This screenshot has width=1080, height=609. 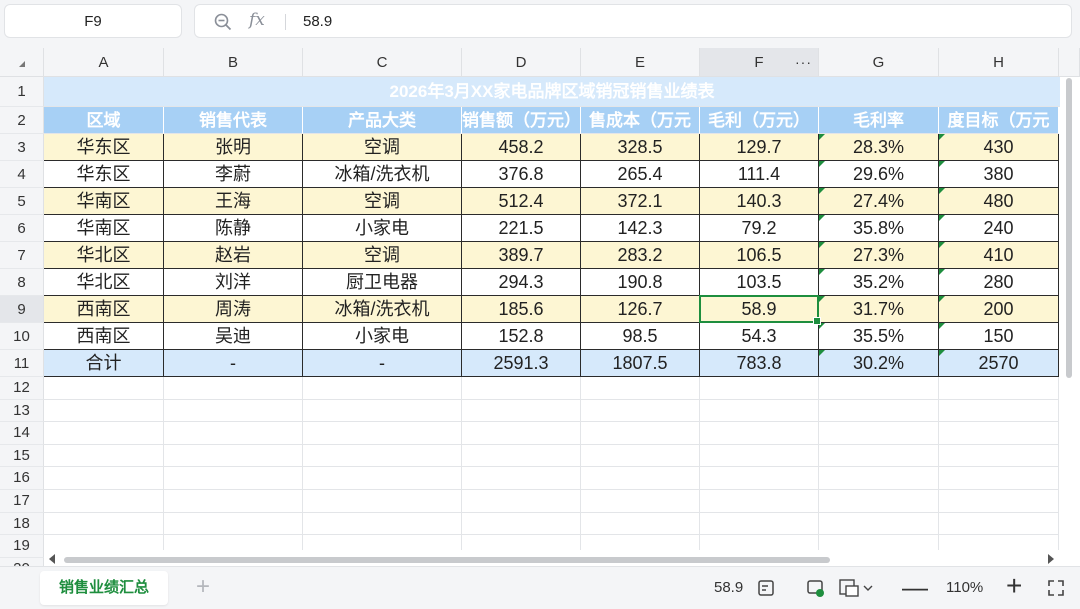 I want to click on cell-r5-a: 华南区, so click(x=104, y=201).